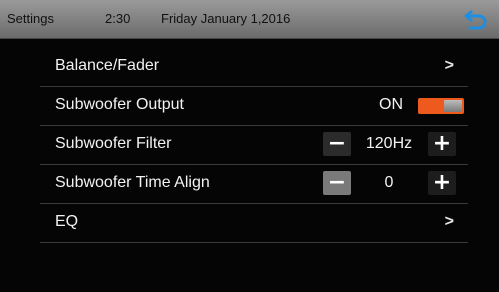 This screenshot has height=292, width=499. Describe the element at coordinates (337, 183) in the screenshot. I see `time-align-decrease-button: −` at that location.